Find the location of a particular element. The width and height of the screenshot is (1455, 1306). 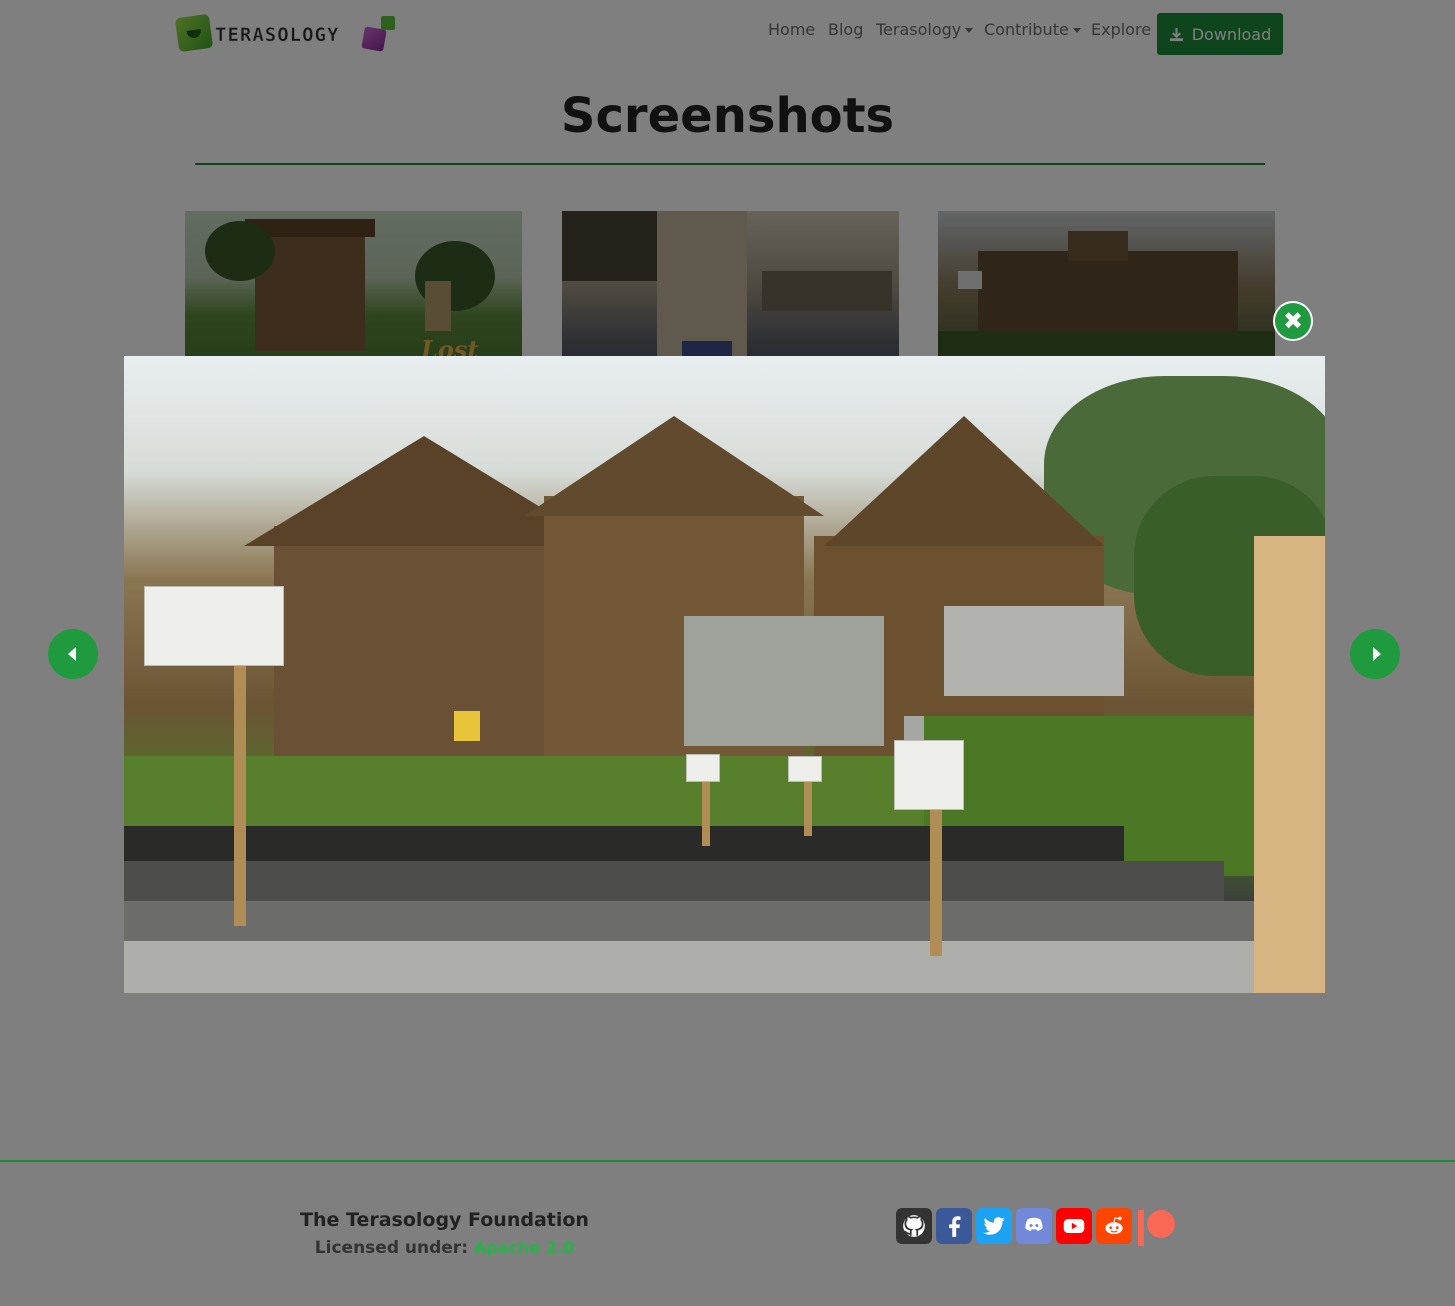

facebook-icon is located at coordinates (954, 1226).